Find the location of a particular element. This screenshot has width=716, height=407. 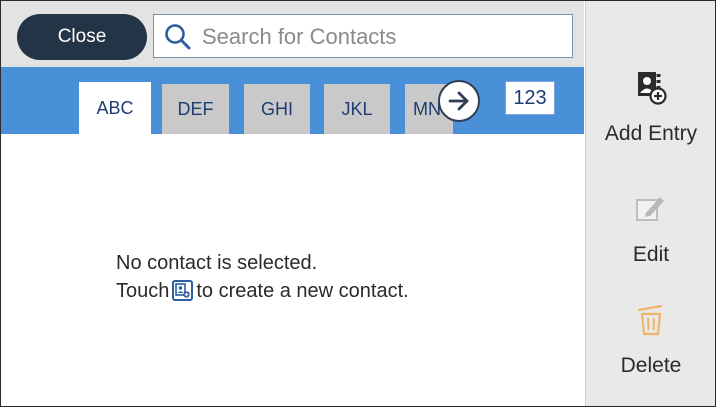

add-entry-button: Add Entry is located at coordinates (650, 107).